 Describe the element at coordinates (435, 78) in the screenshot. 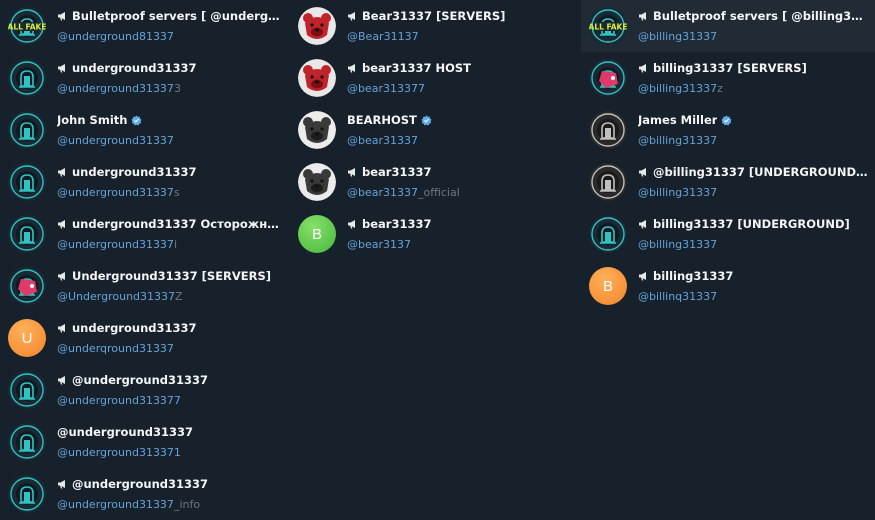

I see `search-result-item: bear31337 HOST @bear313377` at that location.